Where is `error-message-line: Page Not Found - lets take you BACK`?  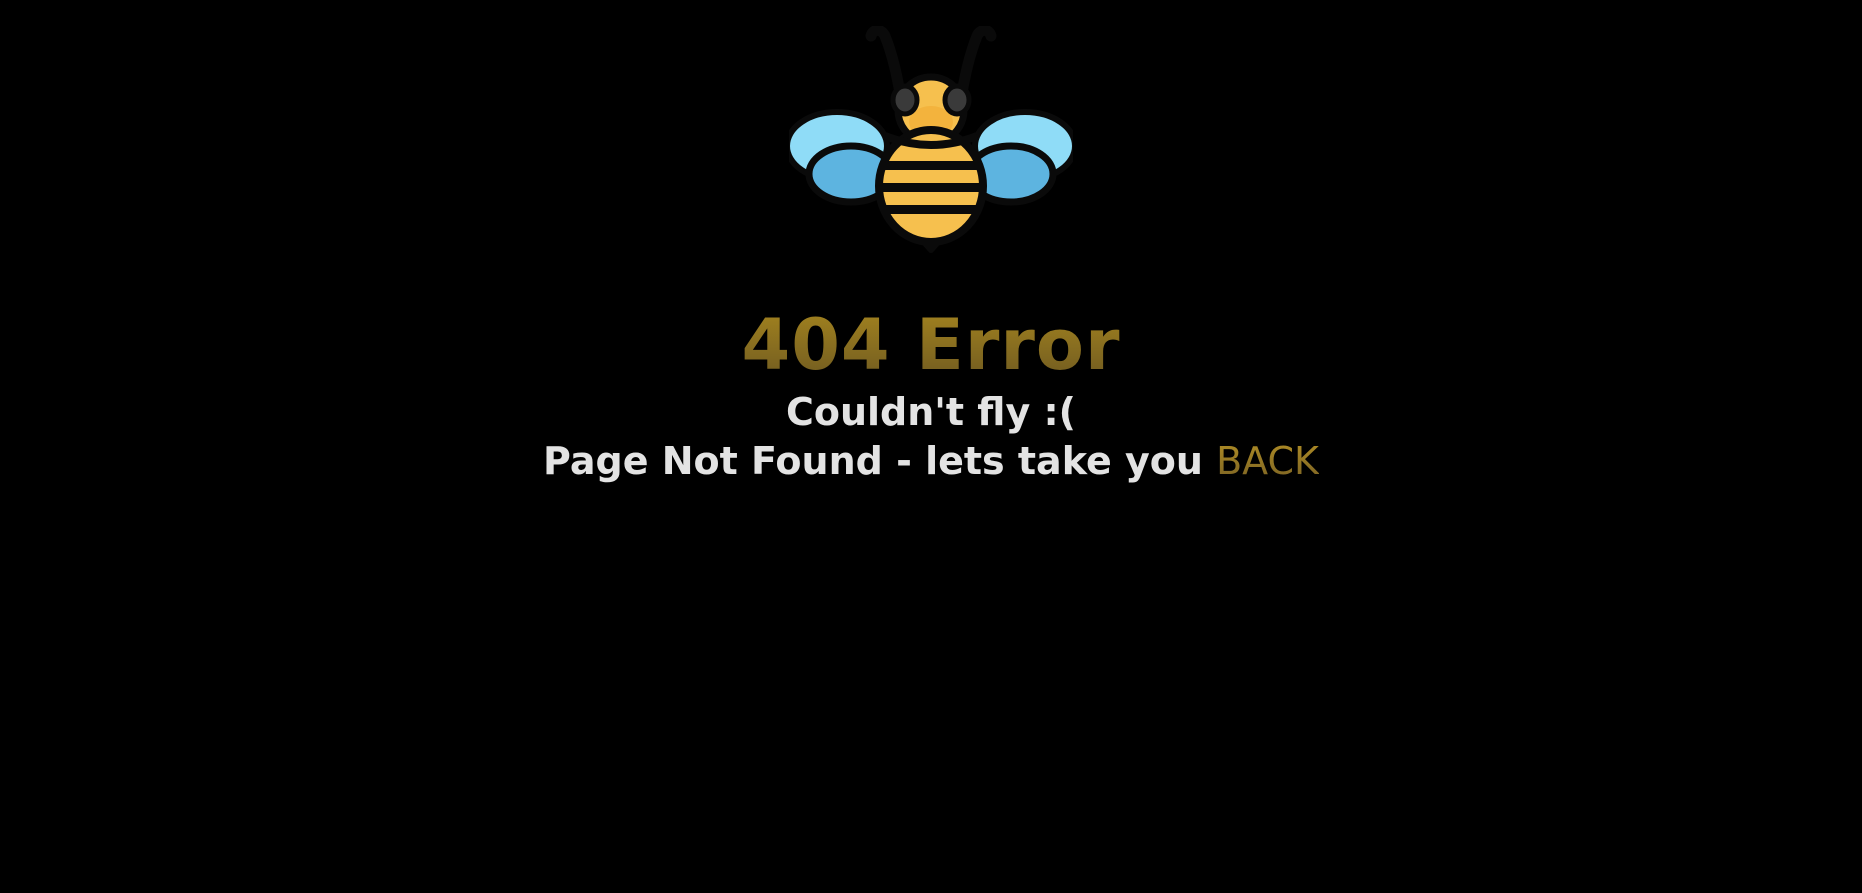
error-message-line: Page Not Found - lets take you BACK is located at coordinates (931, 461).